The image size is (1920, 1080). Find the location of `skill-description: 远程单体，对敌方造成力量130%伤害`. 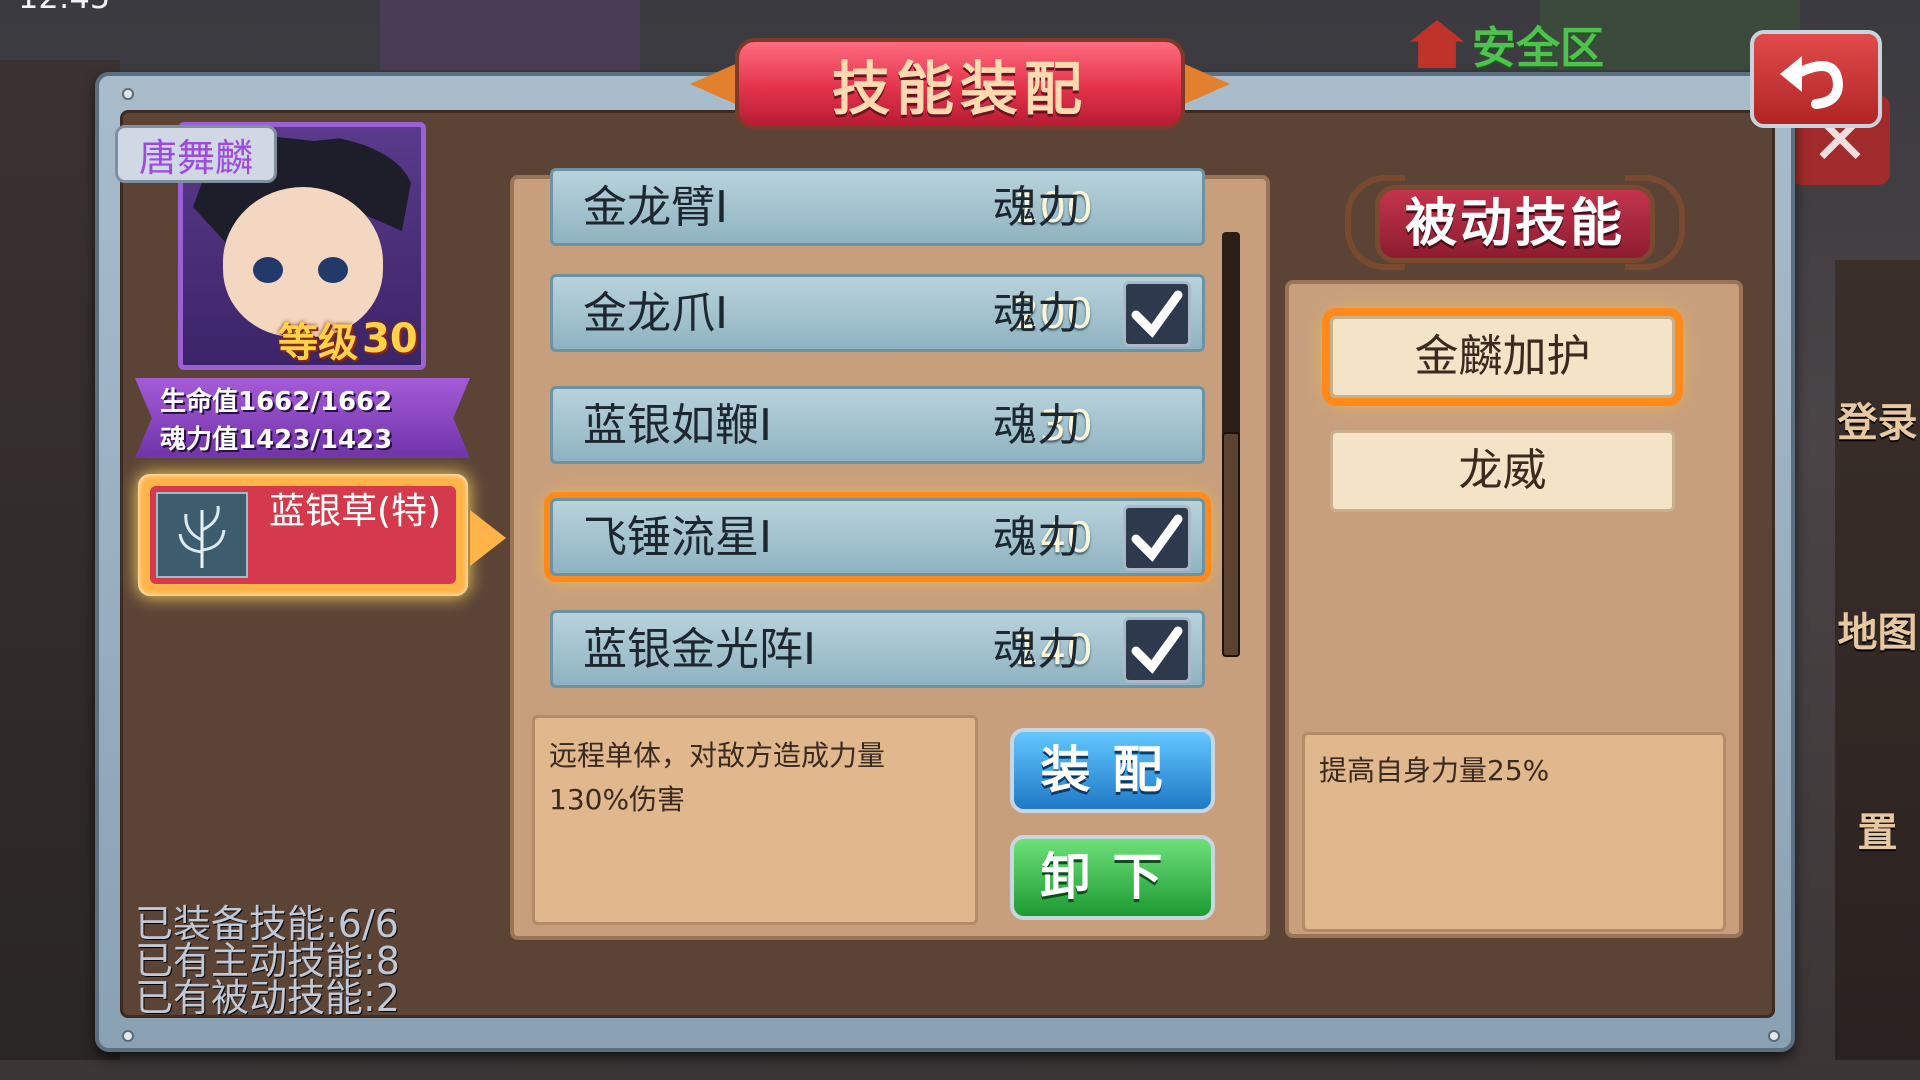

skill-description: 远程单体，对敌方造成力量130%伤害 is located at coordinates (755, 820).